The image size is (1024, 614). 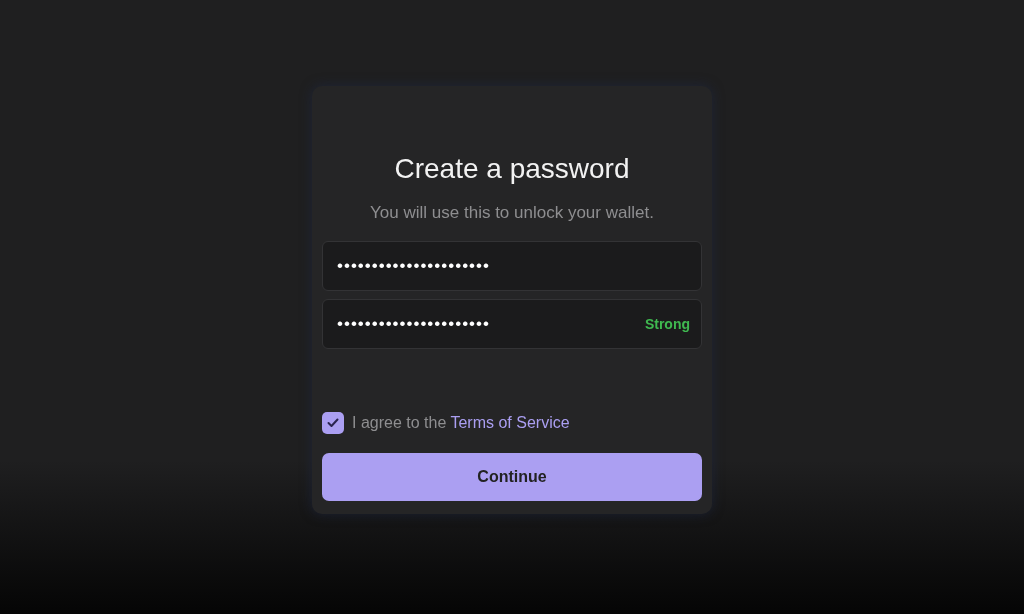 I want to click on agree-text: I agree to the Terms of Service, so click(x=461, y=423).